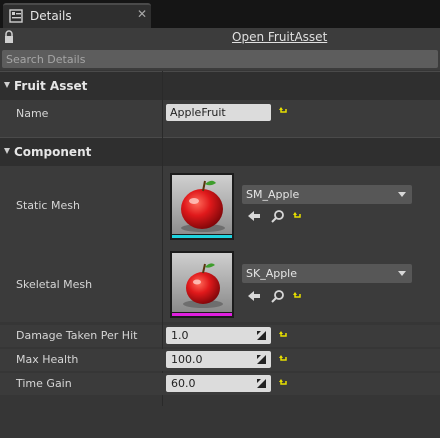  Describe the element at coordinates (327, 194) in the screenshot. I see `static-mesh-combo: SM_Apple` at that location.